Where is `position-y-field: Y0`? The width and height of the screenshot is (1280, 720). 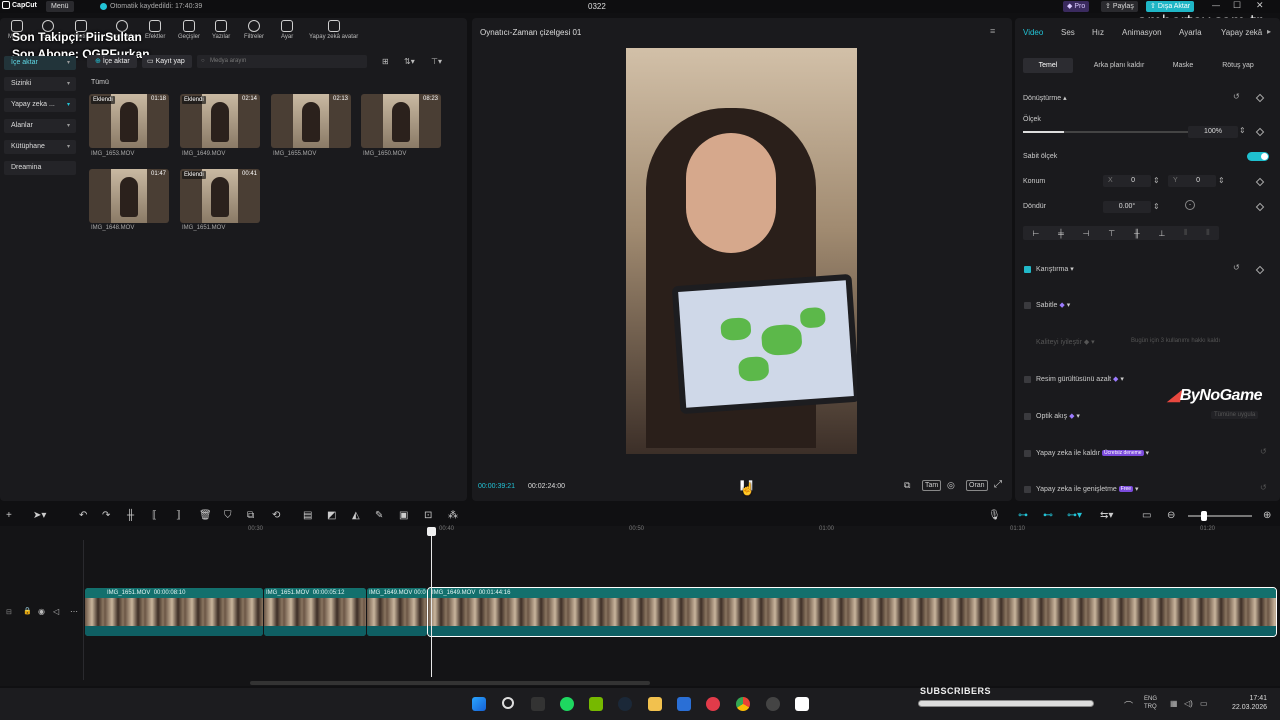 position-y-field: Y0 is located at coordinates (1192, 181).